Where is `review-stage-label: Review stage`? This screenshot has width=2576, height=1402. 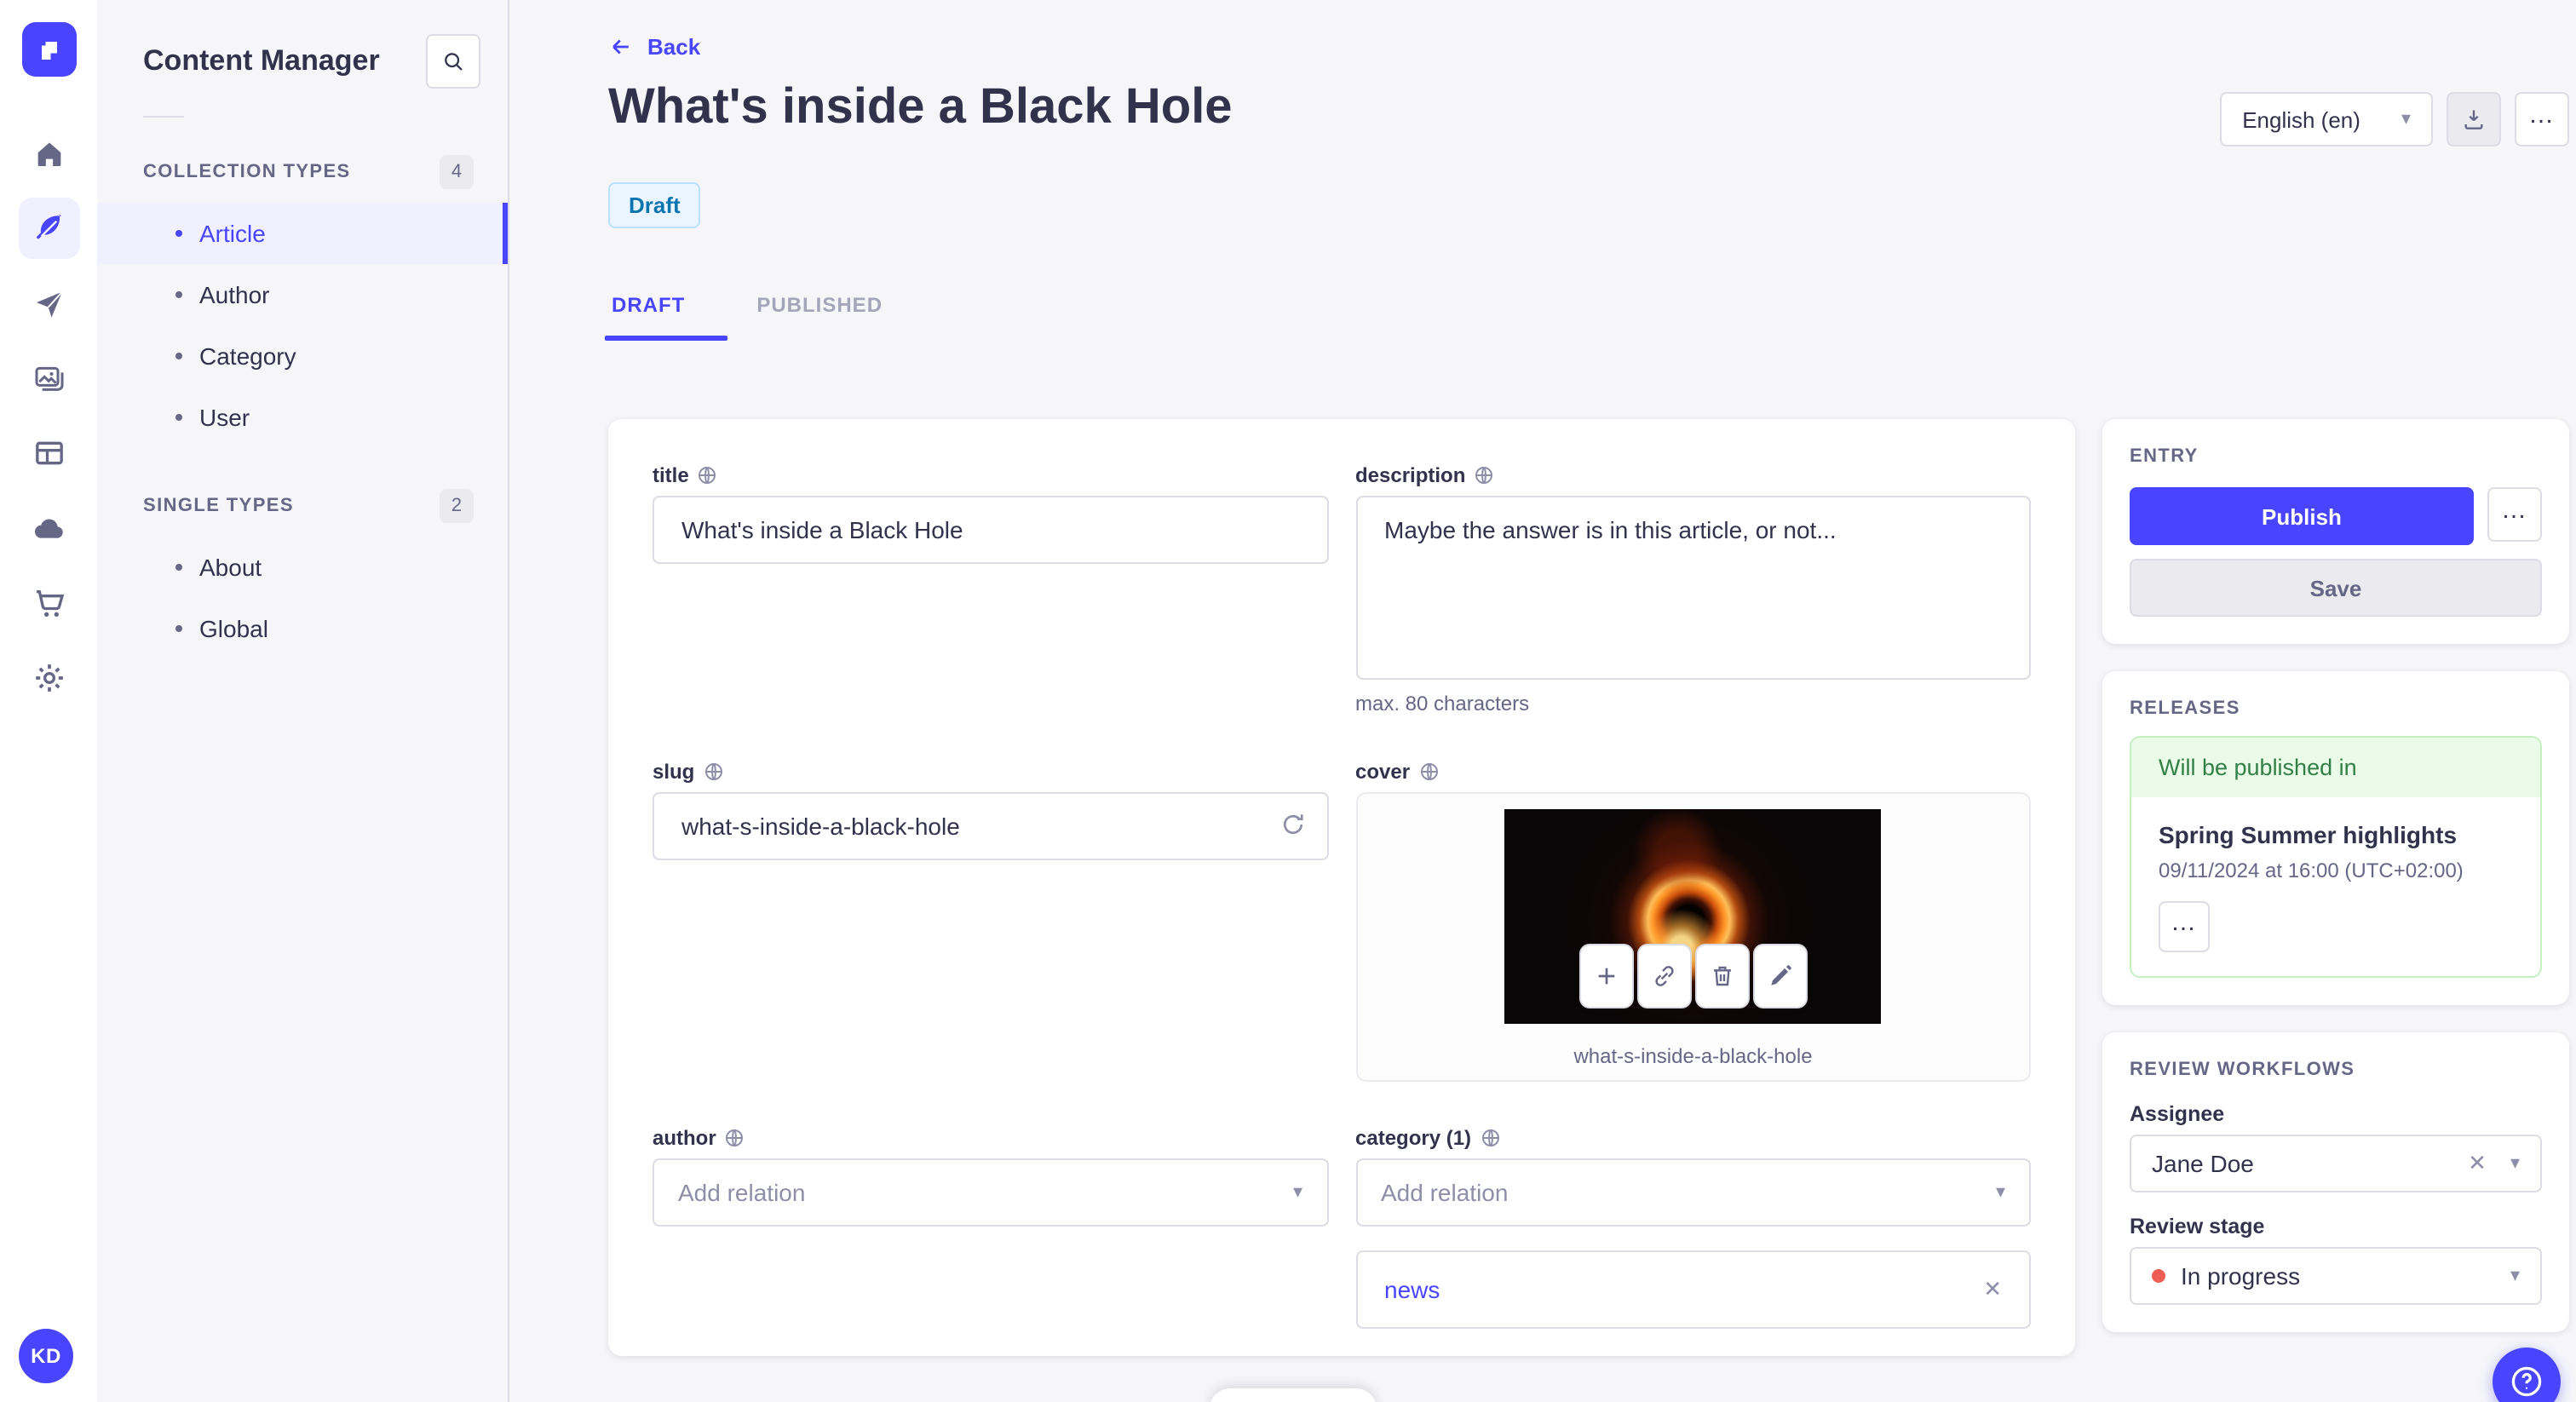 review-stage-label: Review stage is located at coordinates (2197, 1226).